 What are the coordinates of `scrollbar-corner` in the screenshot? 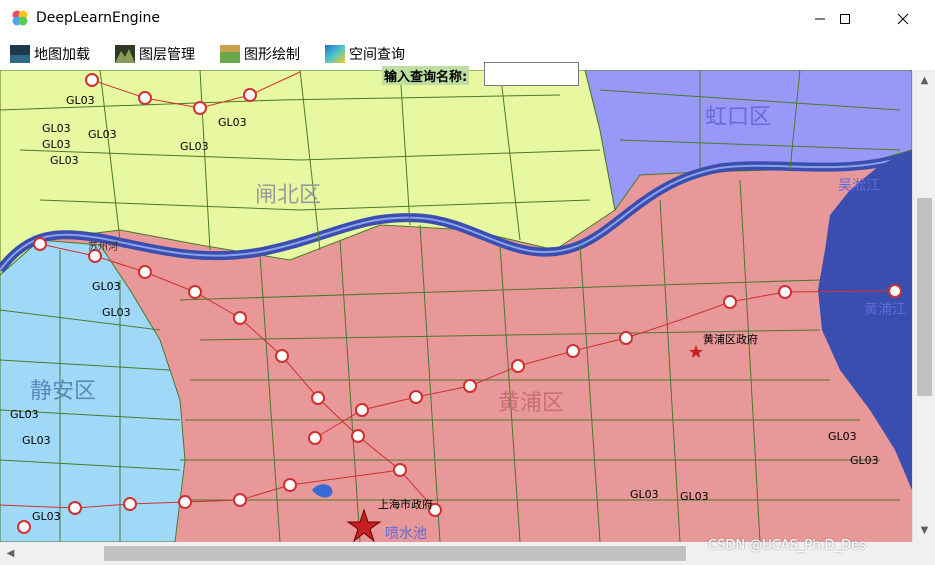 It's located at (923, 553).